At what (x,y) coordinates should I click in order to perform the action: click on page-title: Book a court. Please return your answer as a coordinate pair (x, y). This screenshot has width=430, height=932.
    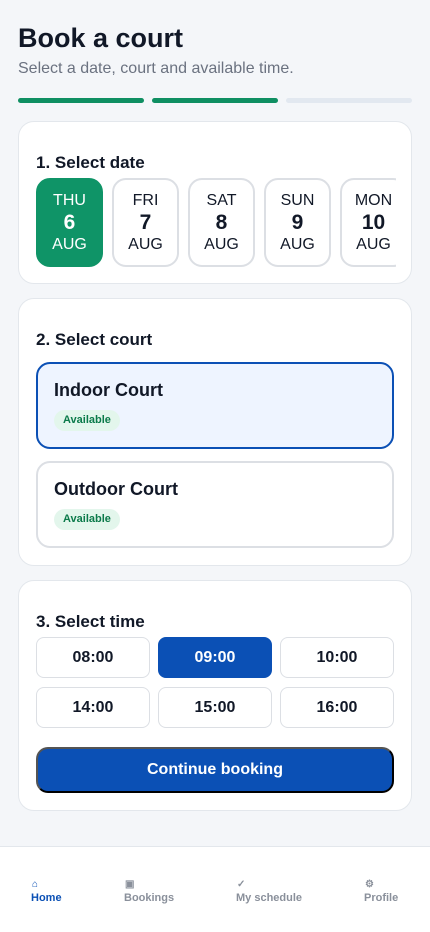
    Looking at the image, I should click on (101, 38).